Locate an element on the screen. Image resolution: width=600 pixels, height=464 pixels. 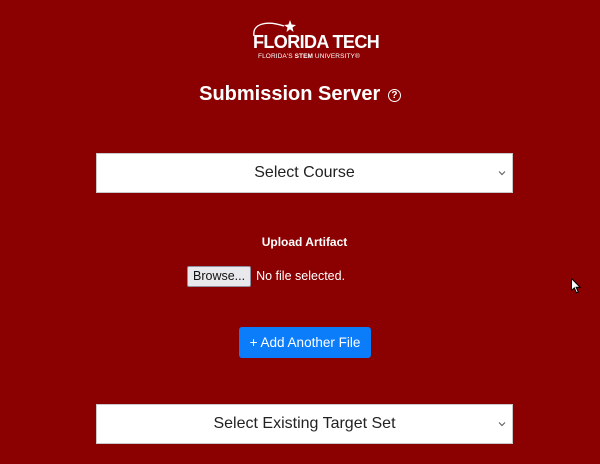
course-select: Select Course is located at coordinates (304, 173).